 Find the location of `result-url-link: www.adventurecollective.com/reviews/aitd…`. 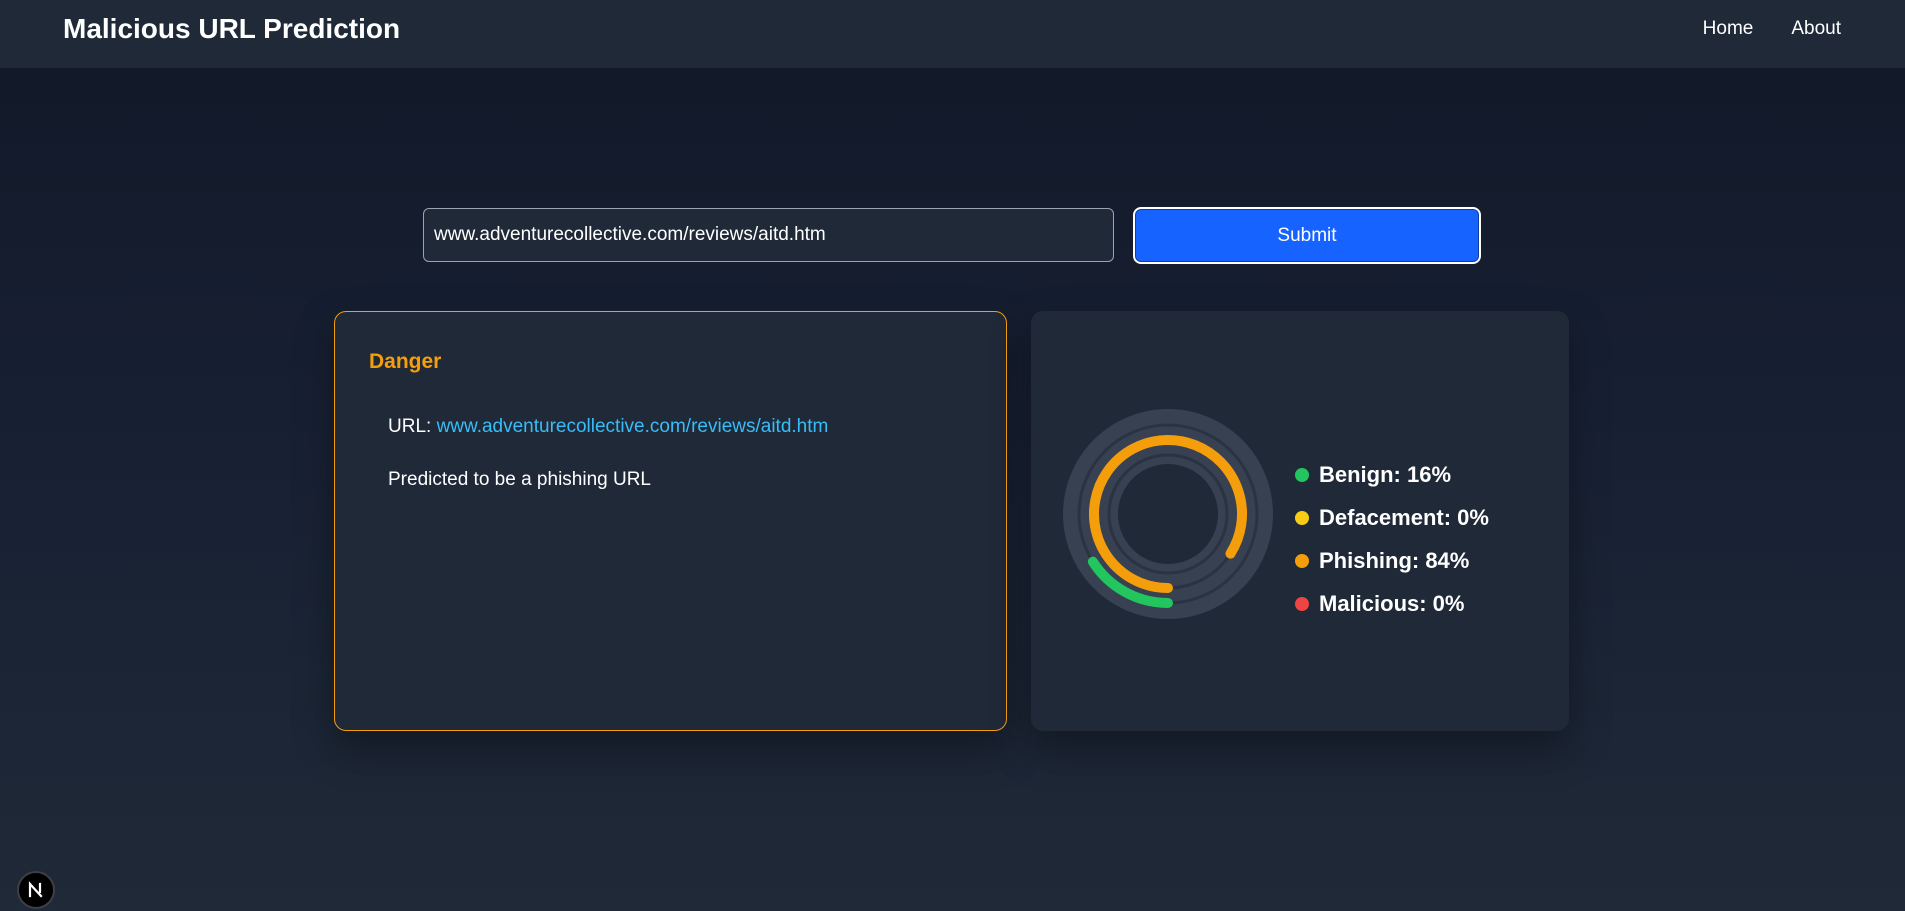

result-url-link: www.adventurecollective.com/reviews/aitd… is located at coordinates (633, 426).